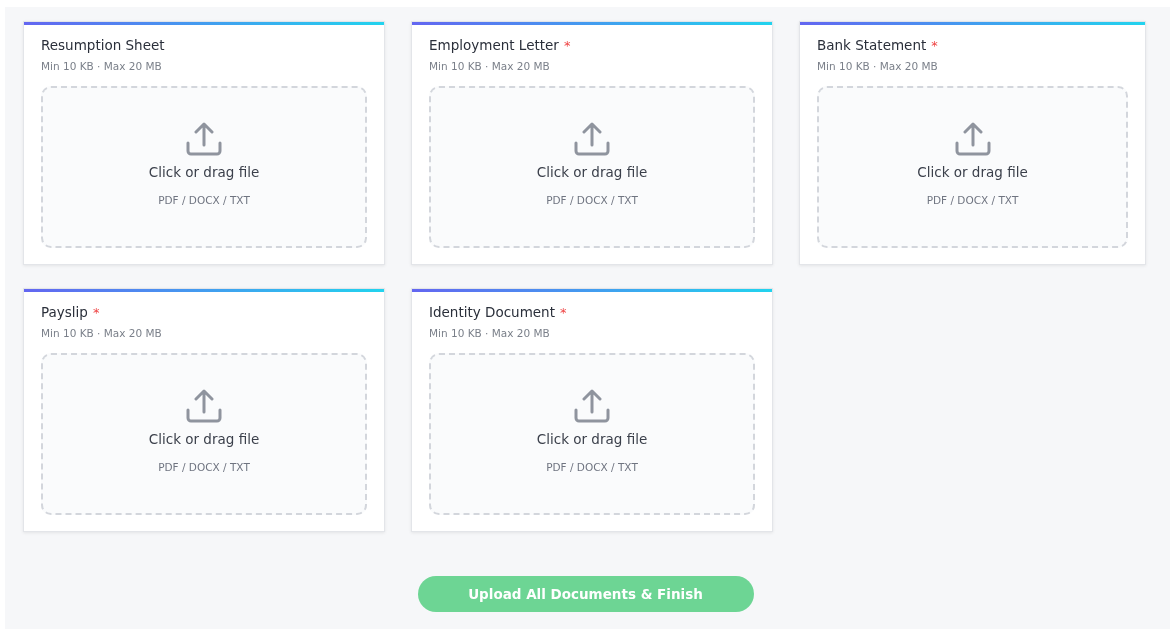 The image size is (1174, 629). Describe the element at coordinates (494, 45) in the screenshot. I see `card-title: Employment Letter` at that location.